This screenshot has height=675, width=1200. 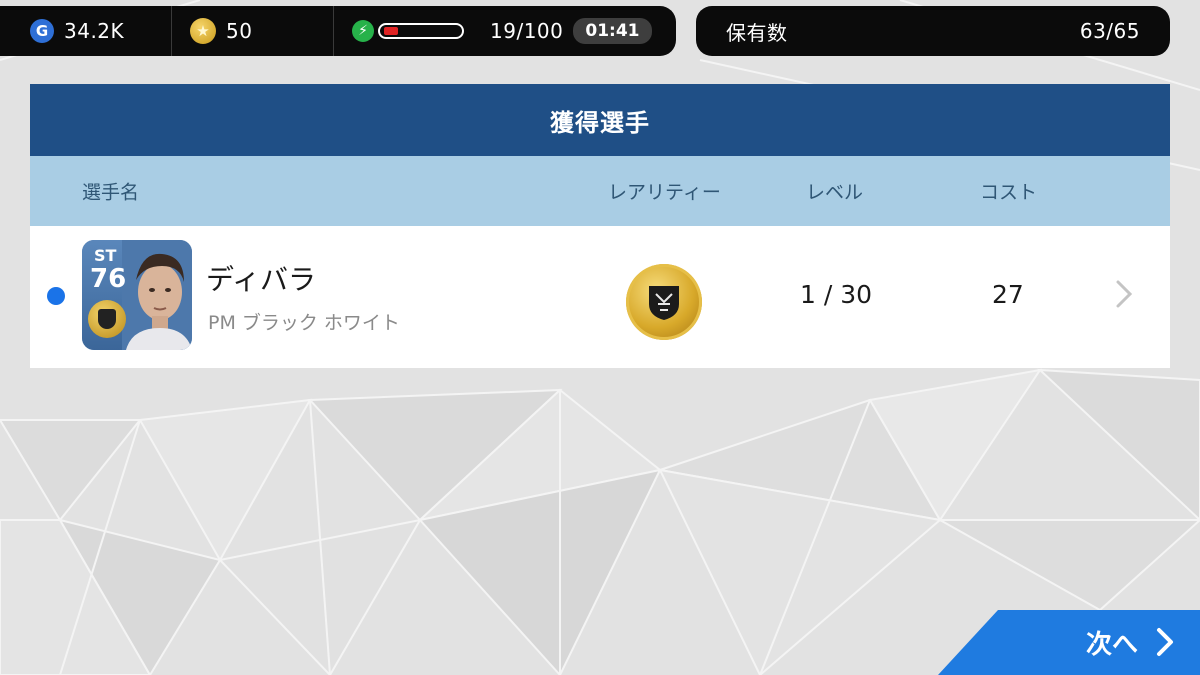 What do you see at coordinates (835, 192) in the screenshot?
I see `column-header-level: レベル` at bounding box center [835, 192].